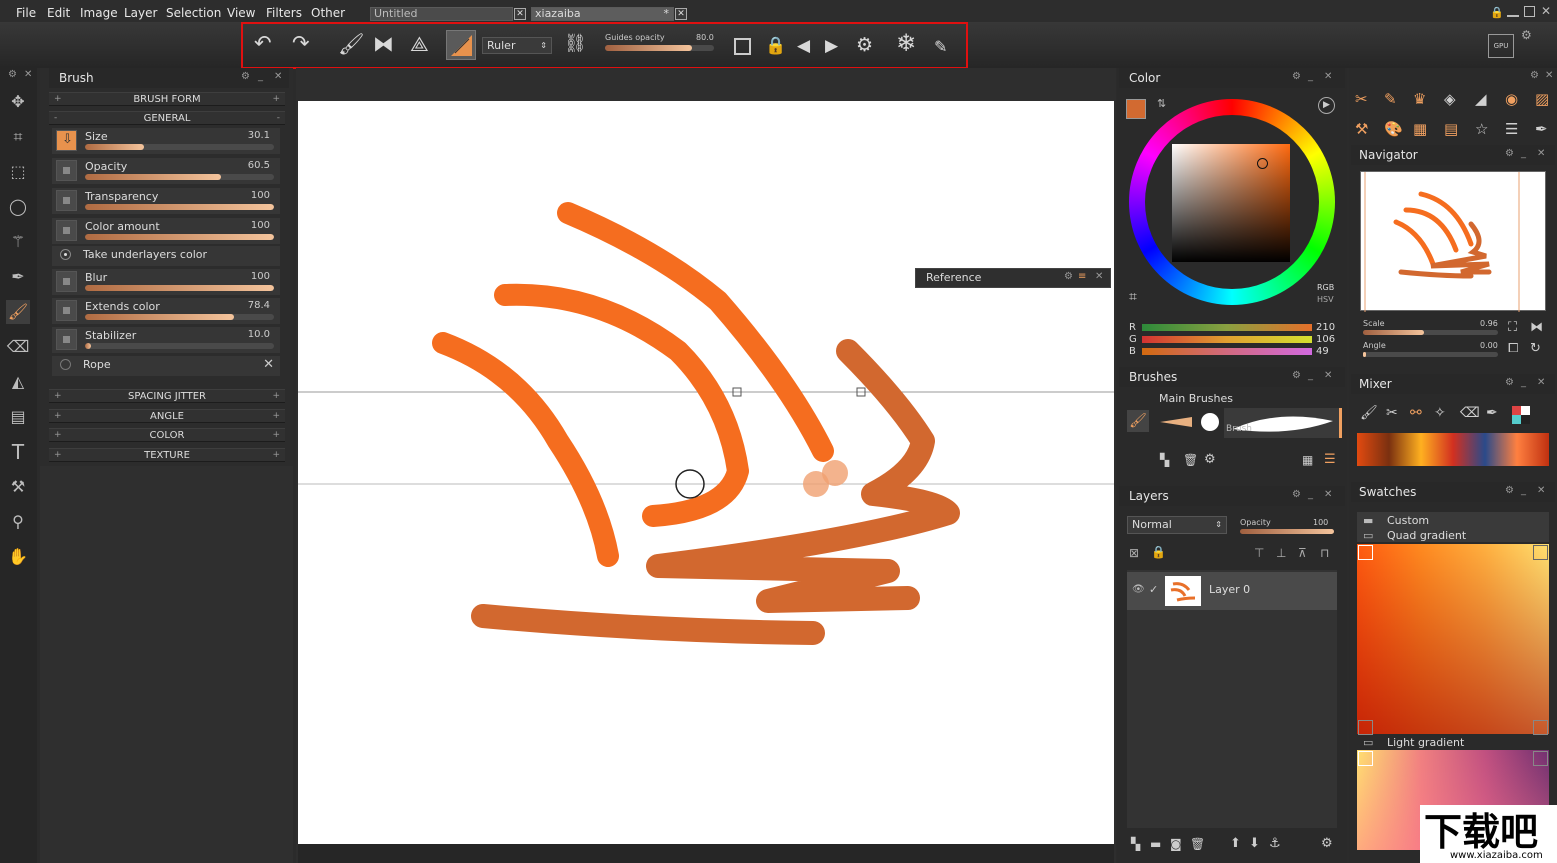  Describe the element at coordinates (1535, 348) in the screenshot. I see `reset-rotation-icon: ↻` at that location.